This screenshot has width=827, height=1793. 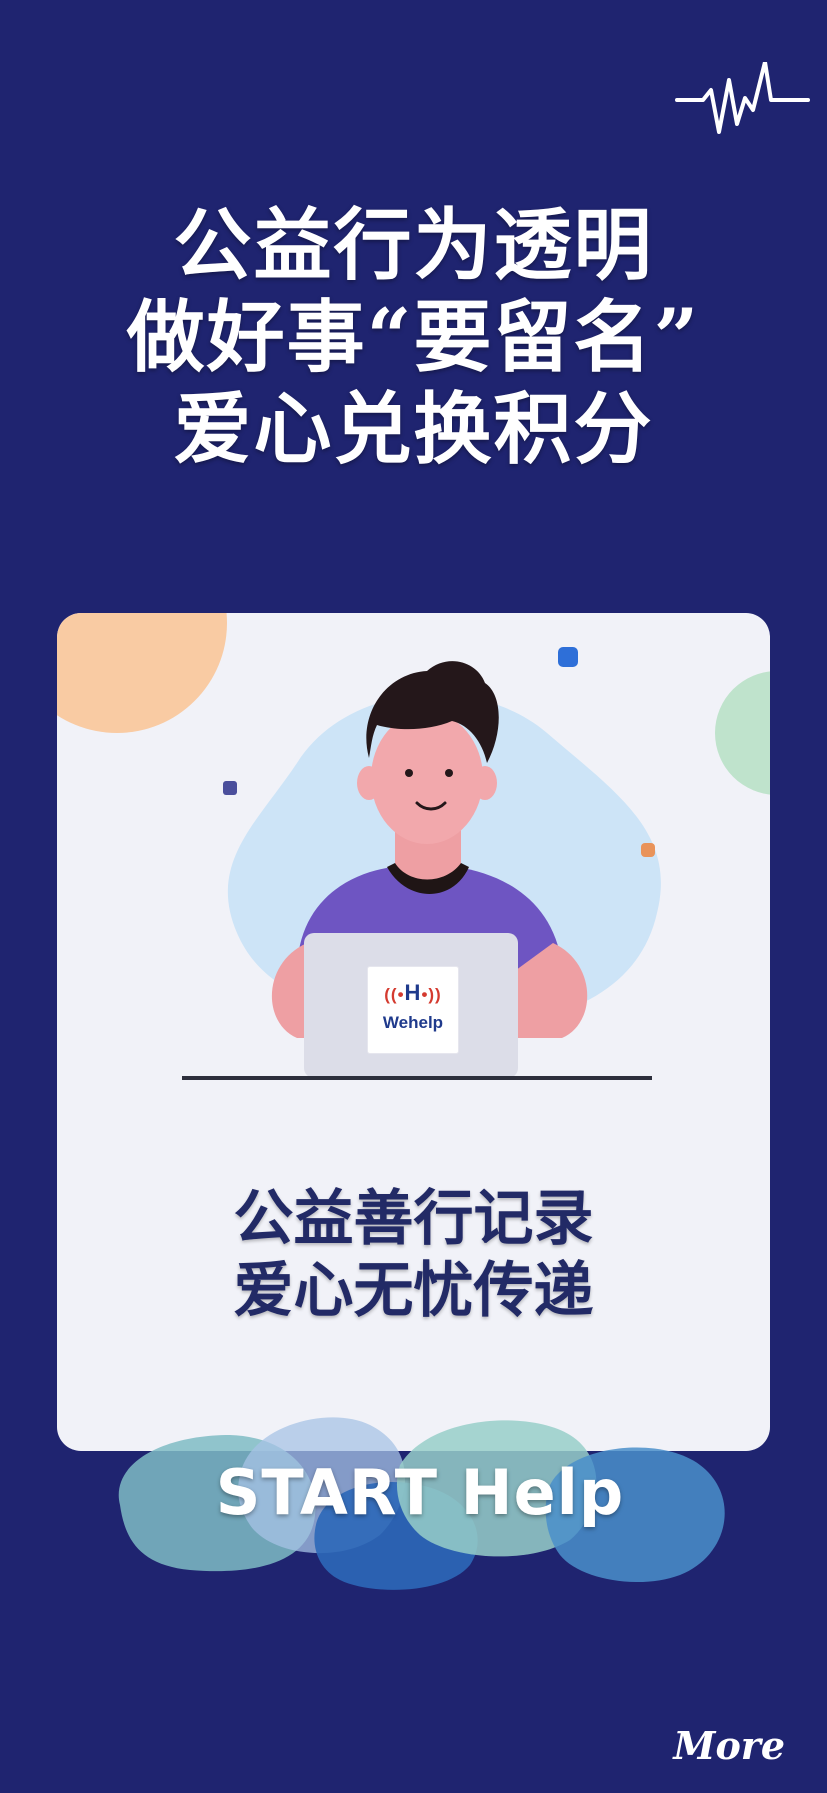 I want to click on wehelp-logo-text: Wehelp, so click(x=413, y=1022).